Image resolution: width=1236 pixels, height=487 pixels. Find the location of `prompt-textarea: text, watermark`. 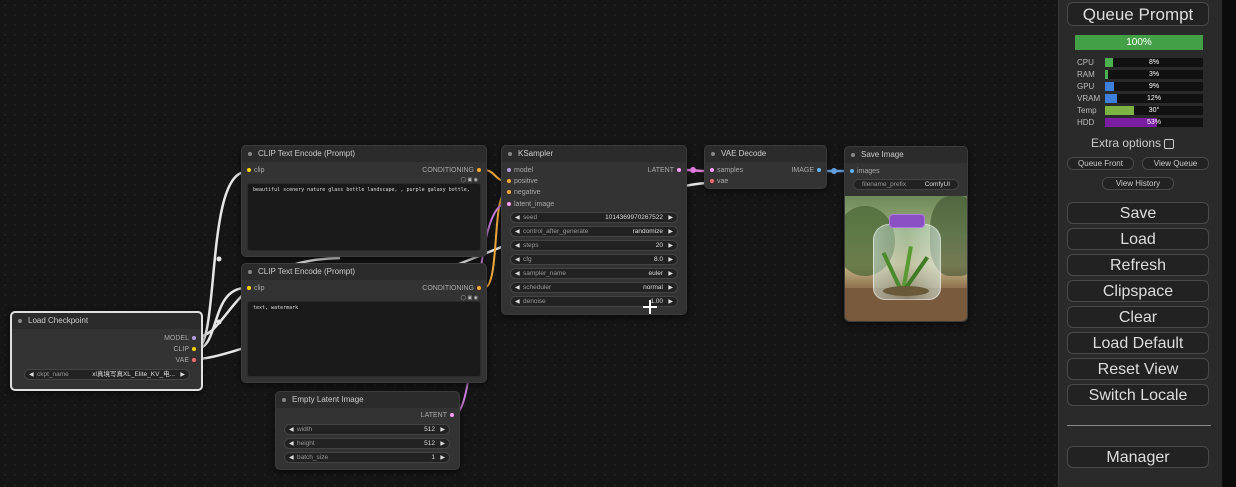

prompt-textarea: text, watermark is located at coordinates (364, 339).